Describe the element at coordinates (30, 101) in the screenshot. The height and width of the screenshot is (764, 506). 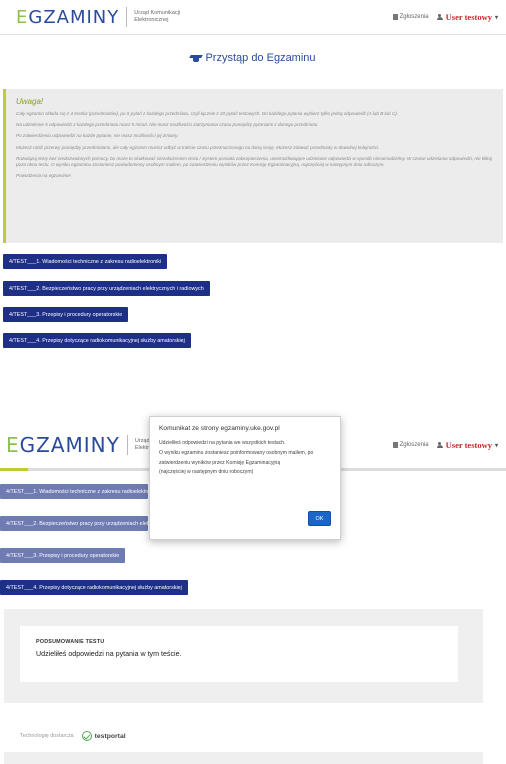
I see `warning-title: Uwaga!` at that location.